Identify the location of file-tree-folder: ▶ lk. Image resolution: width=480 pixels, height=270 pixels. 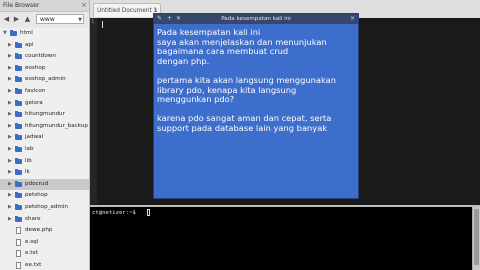
(44, 173).